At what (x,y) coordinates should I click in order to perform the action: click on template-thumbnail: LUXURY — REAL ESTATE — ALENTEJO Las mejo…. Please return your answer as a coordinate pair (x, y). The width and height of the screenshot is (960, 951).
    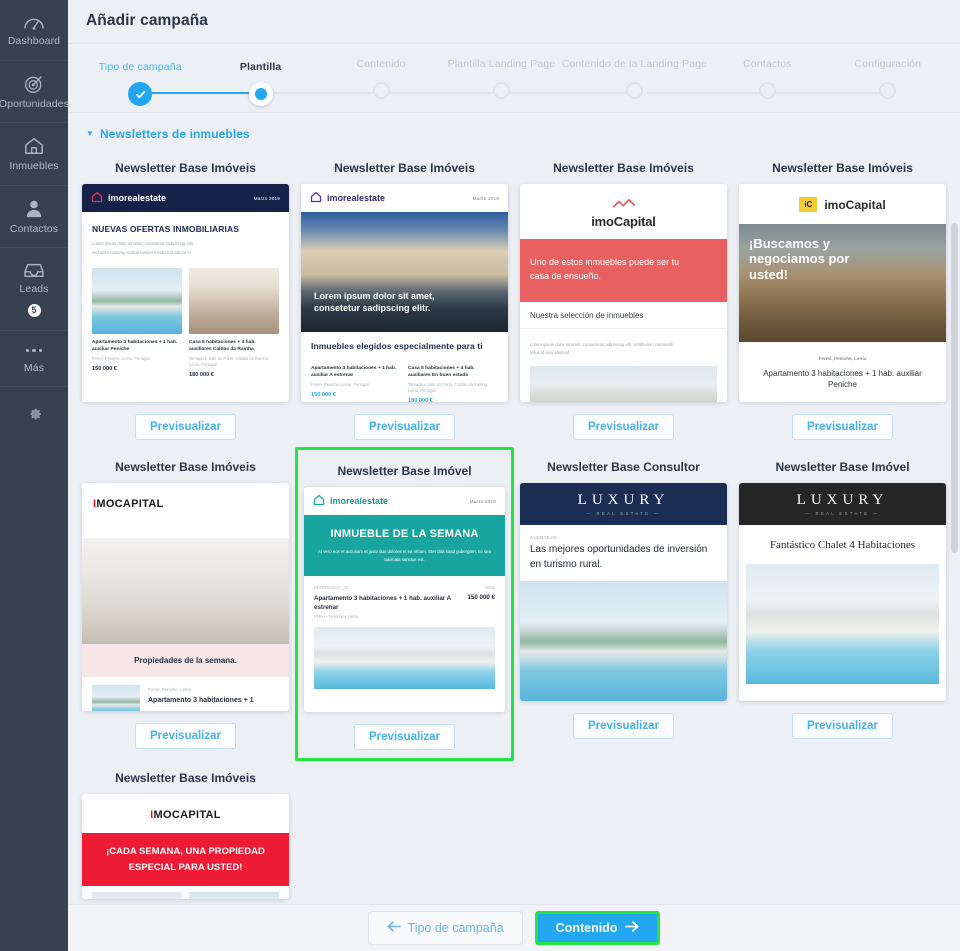
    Looking at the image, I should click on (623, 592).